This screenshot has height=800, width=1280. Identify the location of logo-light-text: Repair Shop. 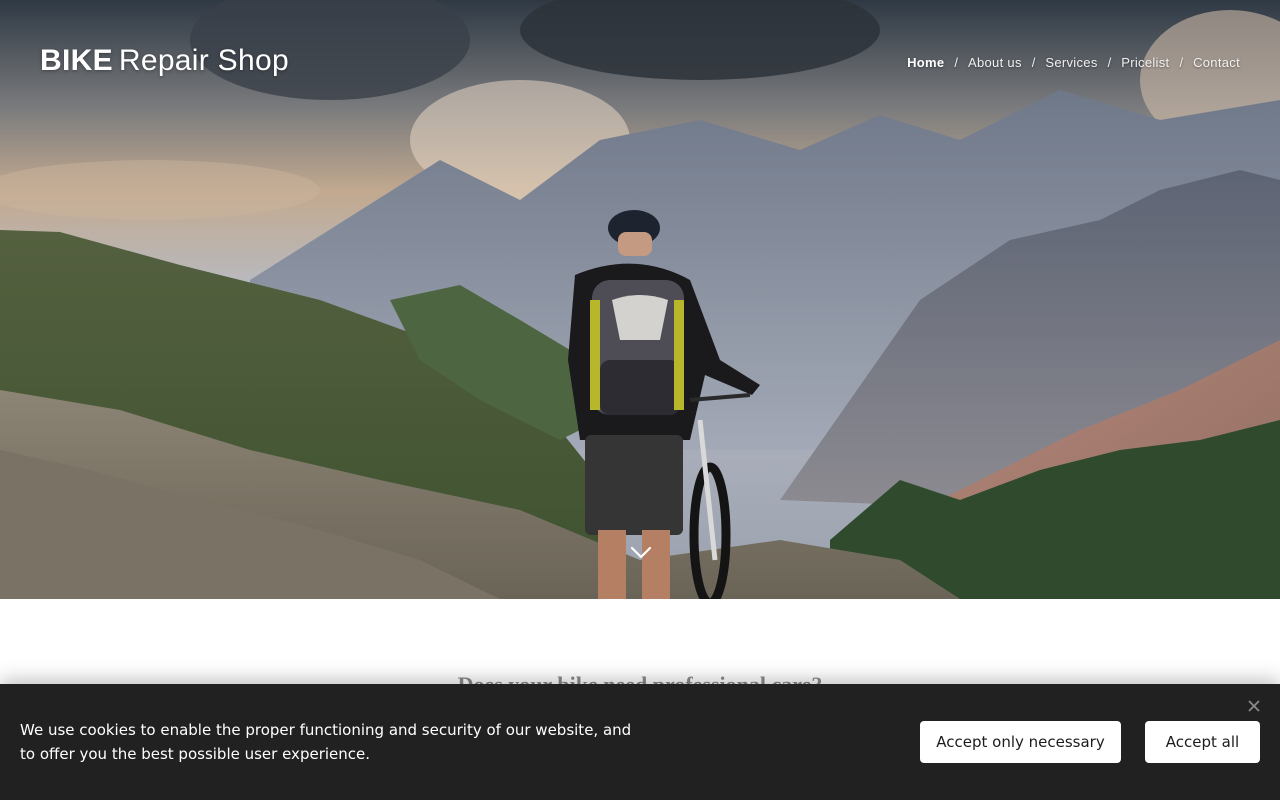
(203, 60).